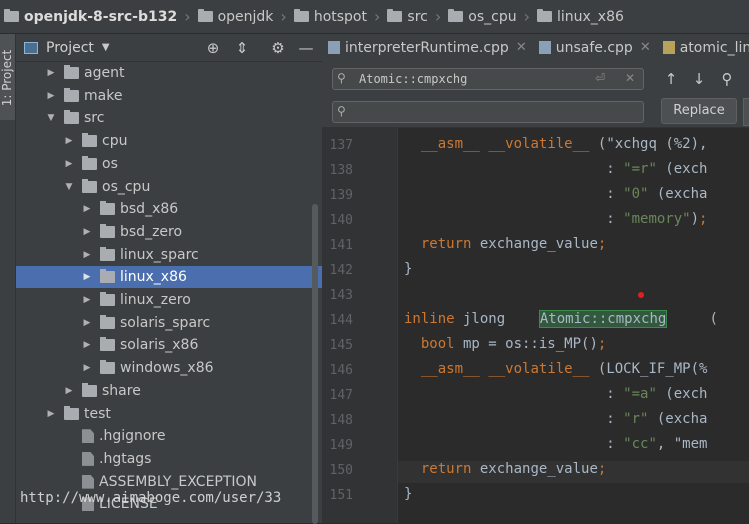  Describe the element at coordinates (555, 169) in the screenshot. I see `code-line: : "=r" (exch` at that location.